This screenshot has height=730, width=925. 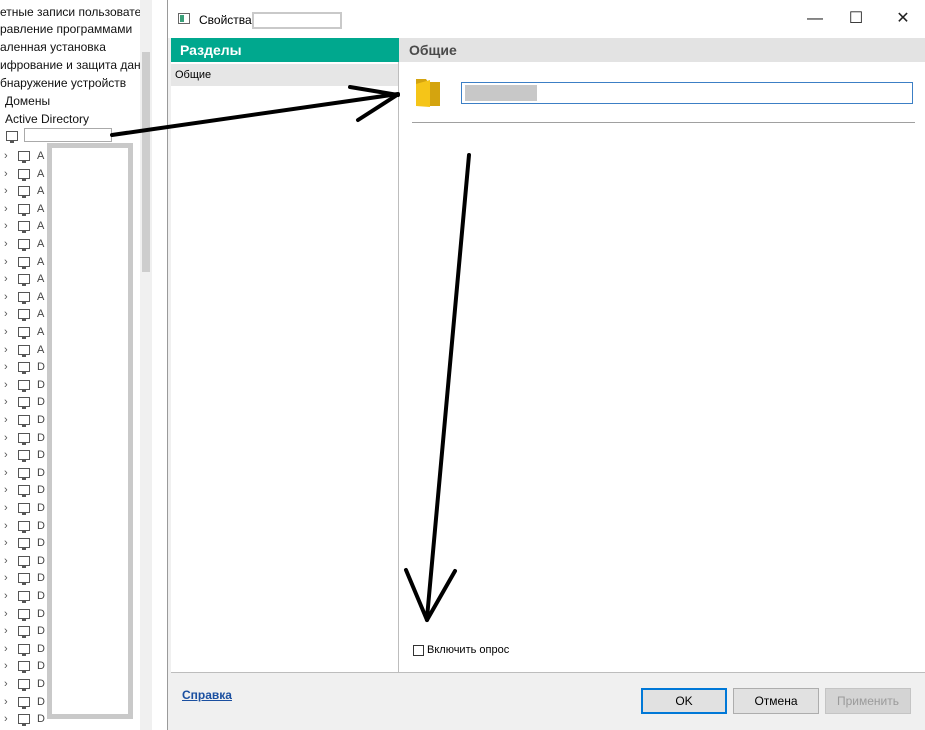 What do you see at coordinates (47, 119) in the screenshot?
I see `tree-item-active-directory: Active Directory` at bounding box center [47, 119].